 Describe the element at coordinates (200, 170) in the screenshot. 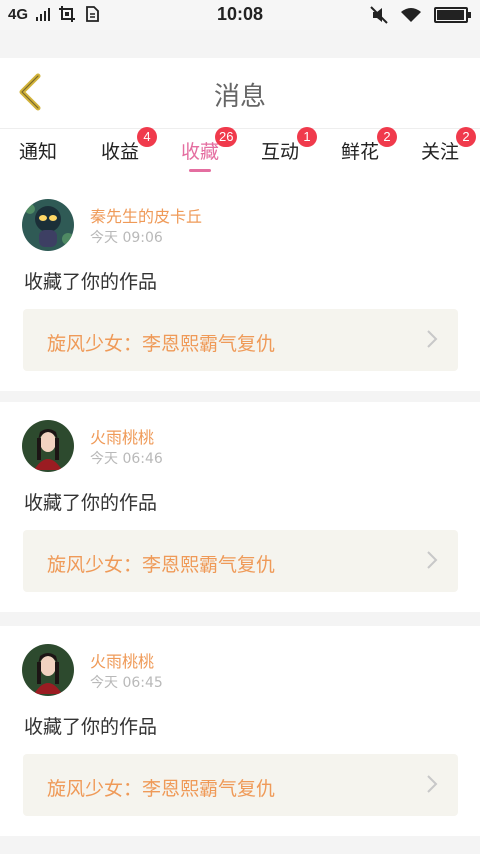

I see `active-tab-indicator` at that location.